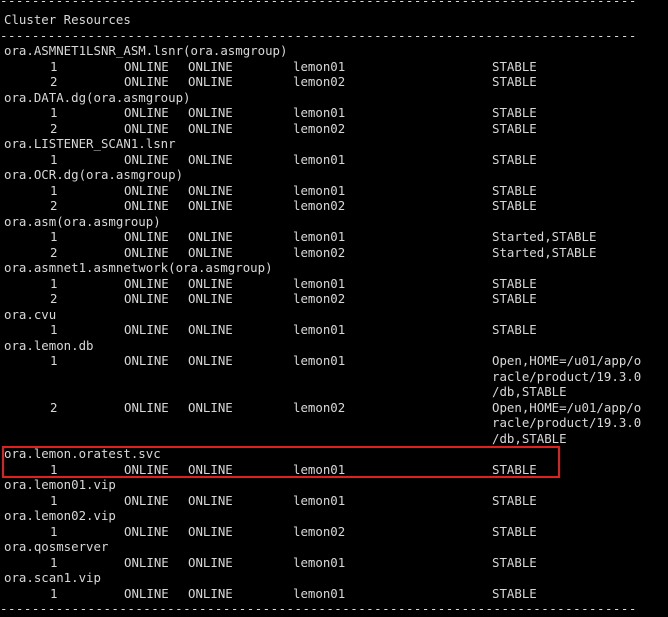  Describe the element at coordinates (567, 376) in the screenshot. I see `state-details: racle/product/19.3.0` at that location.